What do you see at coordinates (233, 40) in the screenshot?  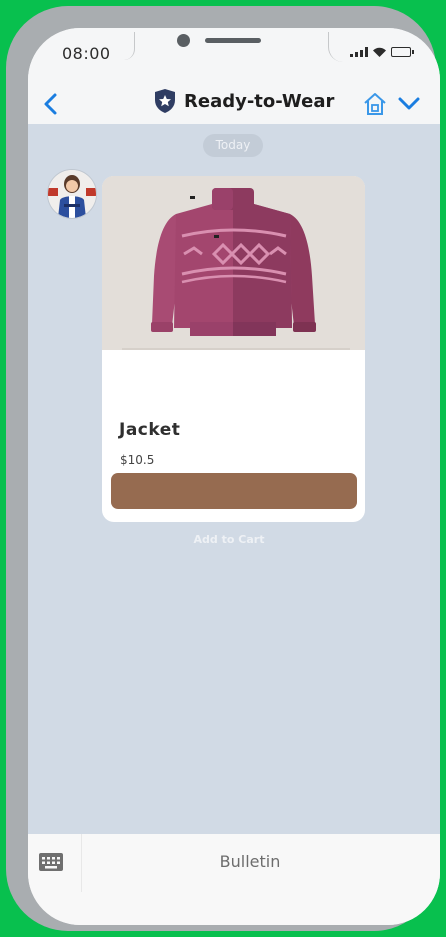 I see `earpiece-speaker` at bounding box center [233, 40].